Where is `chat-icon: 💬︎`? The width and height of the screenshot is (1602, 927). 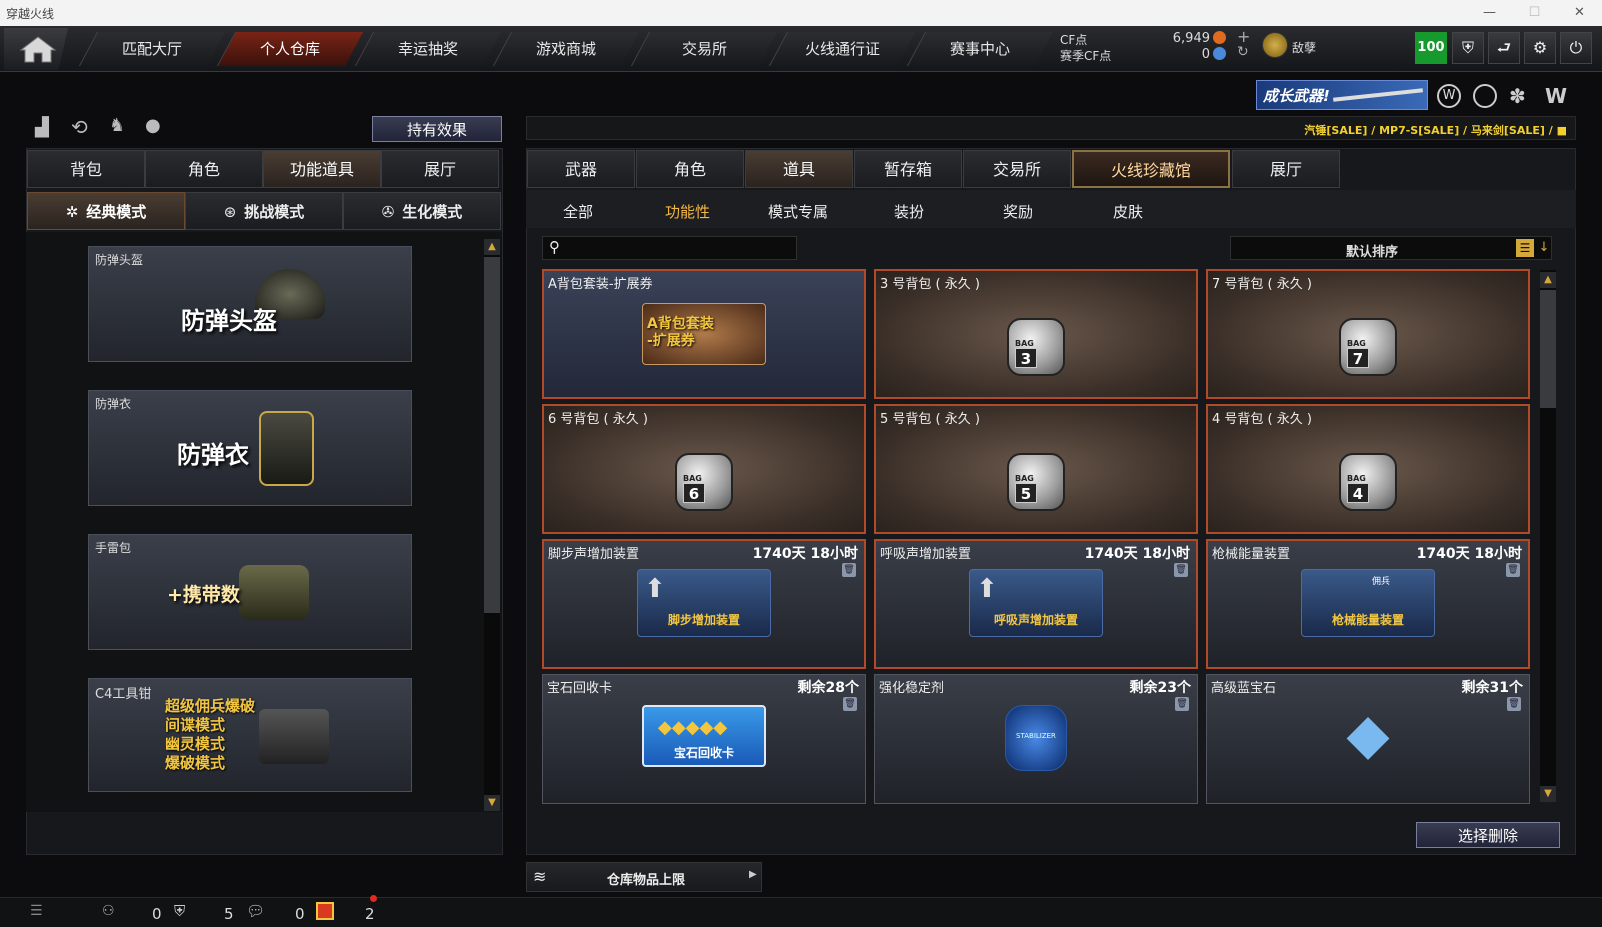 chat-icon: 💬︎ is located at coordinates (255, 911).